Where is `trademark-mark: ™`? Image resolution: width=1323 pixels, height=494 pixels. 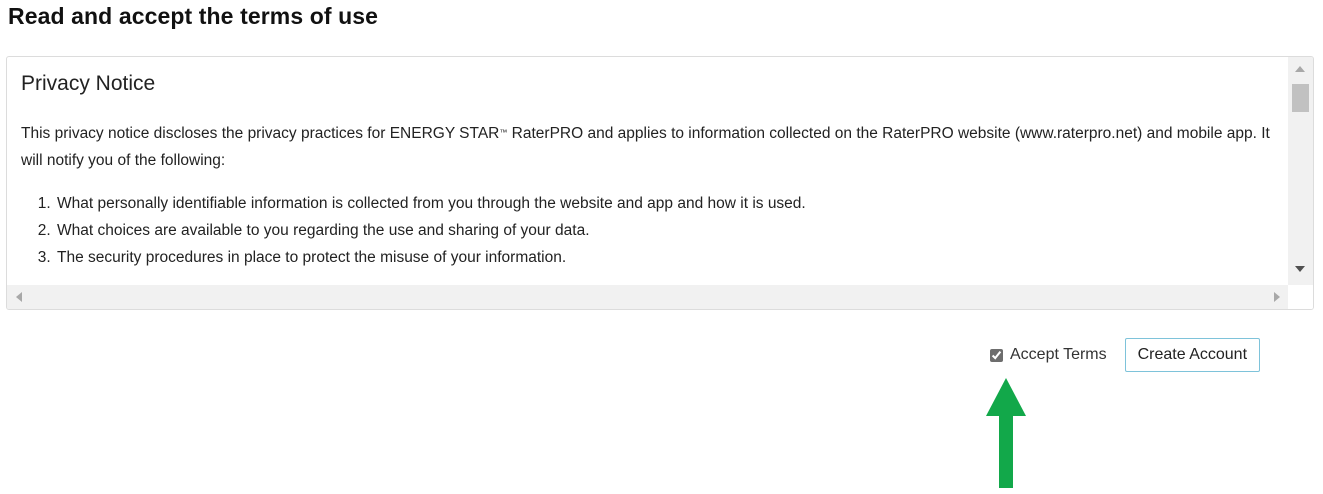 trademark-mark: ™ is located at coordinates (503, 132).